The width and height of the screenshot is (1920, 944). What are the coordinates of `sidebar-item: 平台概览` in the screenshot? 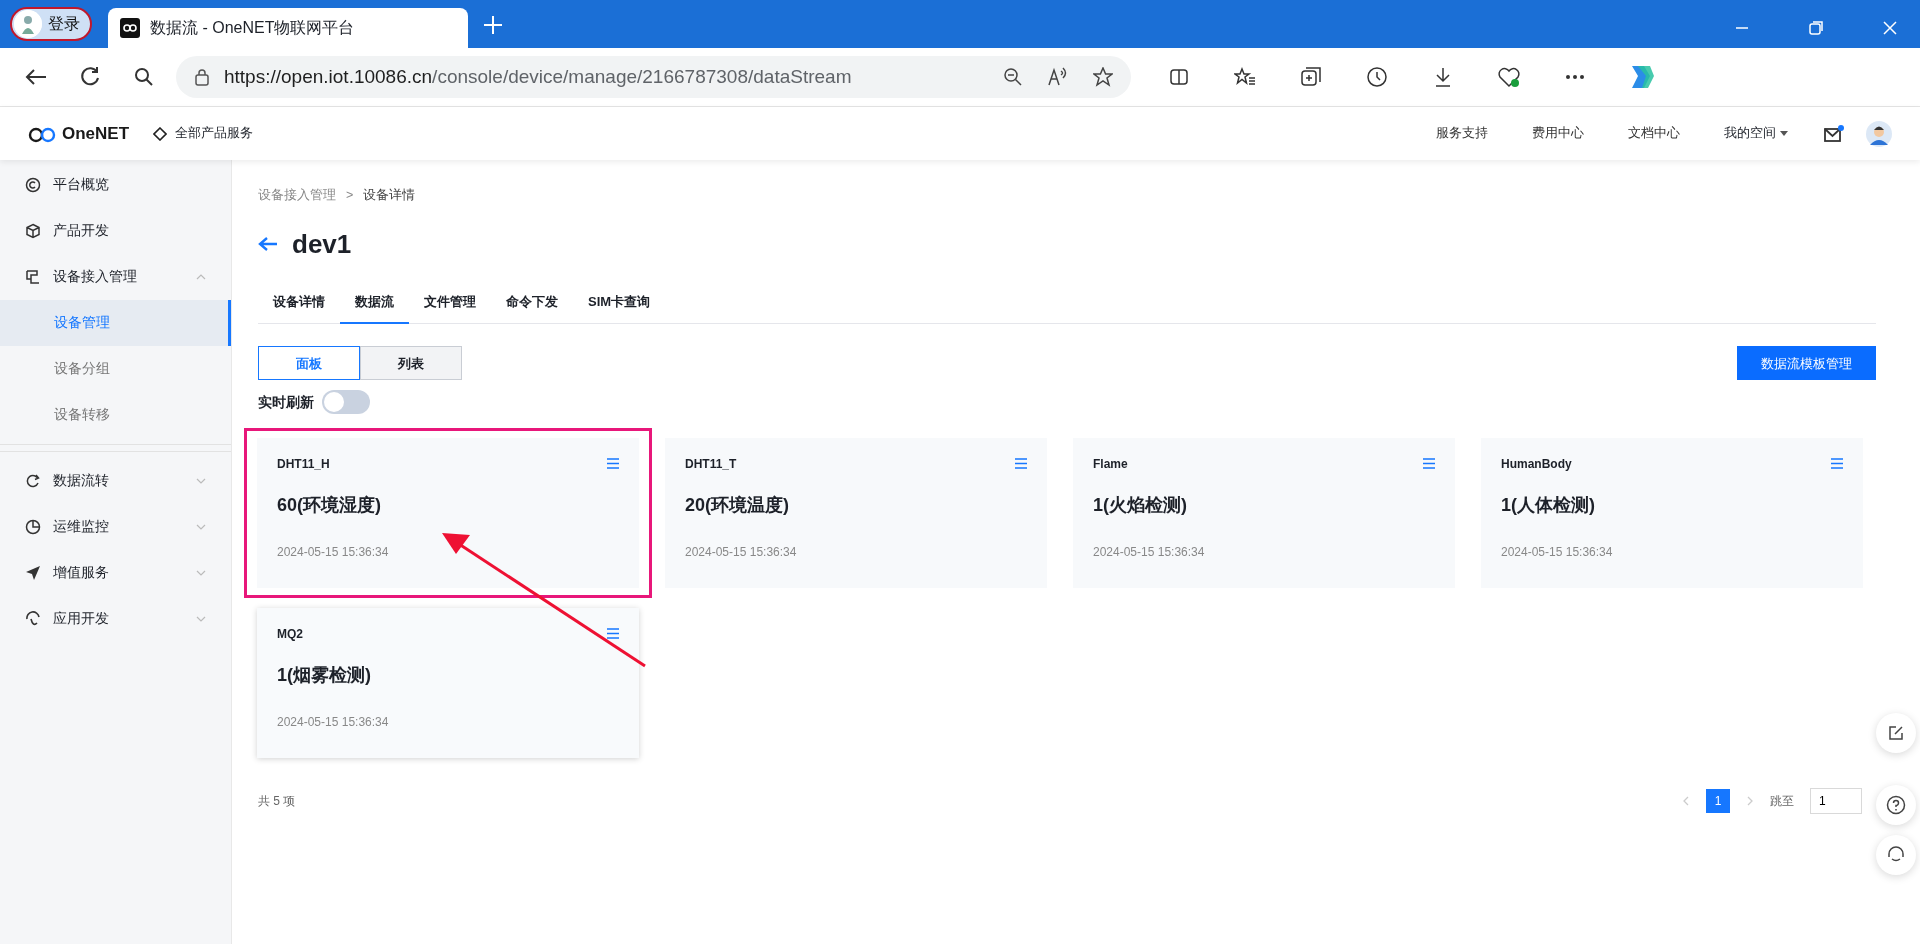 It's located at (115, 185).